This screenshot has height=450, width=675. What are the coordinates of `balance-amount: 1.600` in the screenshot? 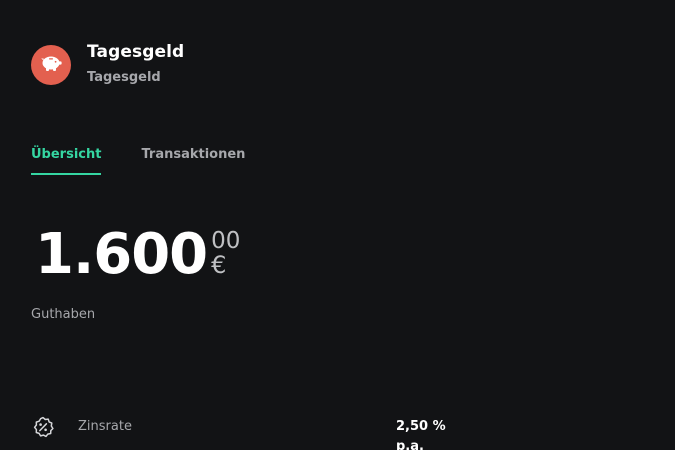 It's located at (121, 254).